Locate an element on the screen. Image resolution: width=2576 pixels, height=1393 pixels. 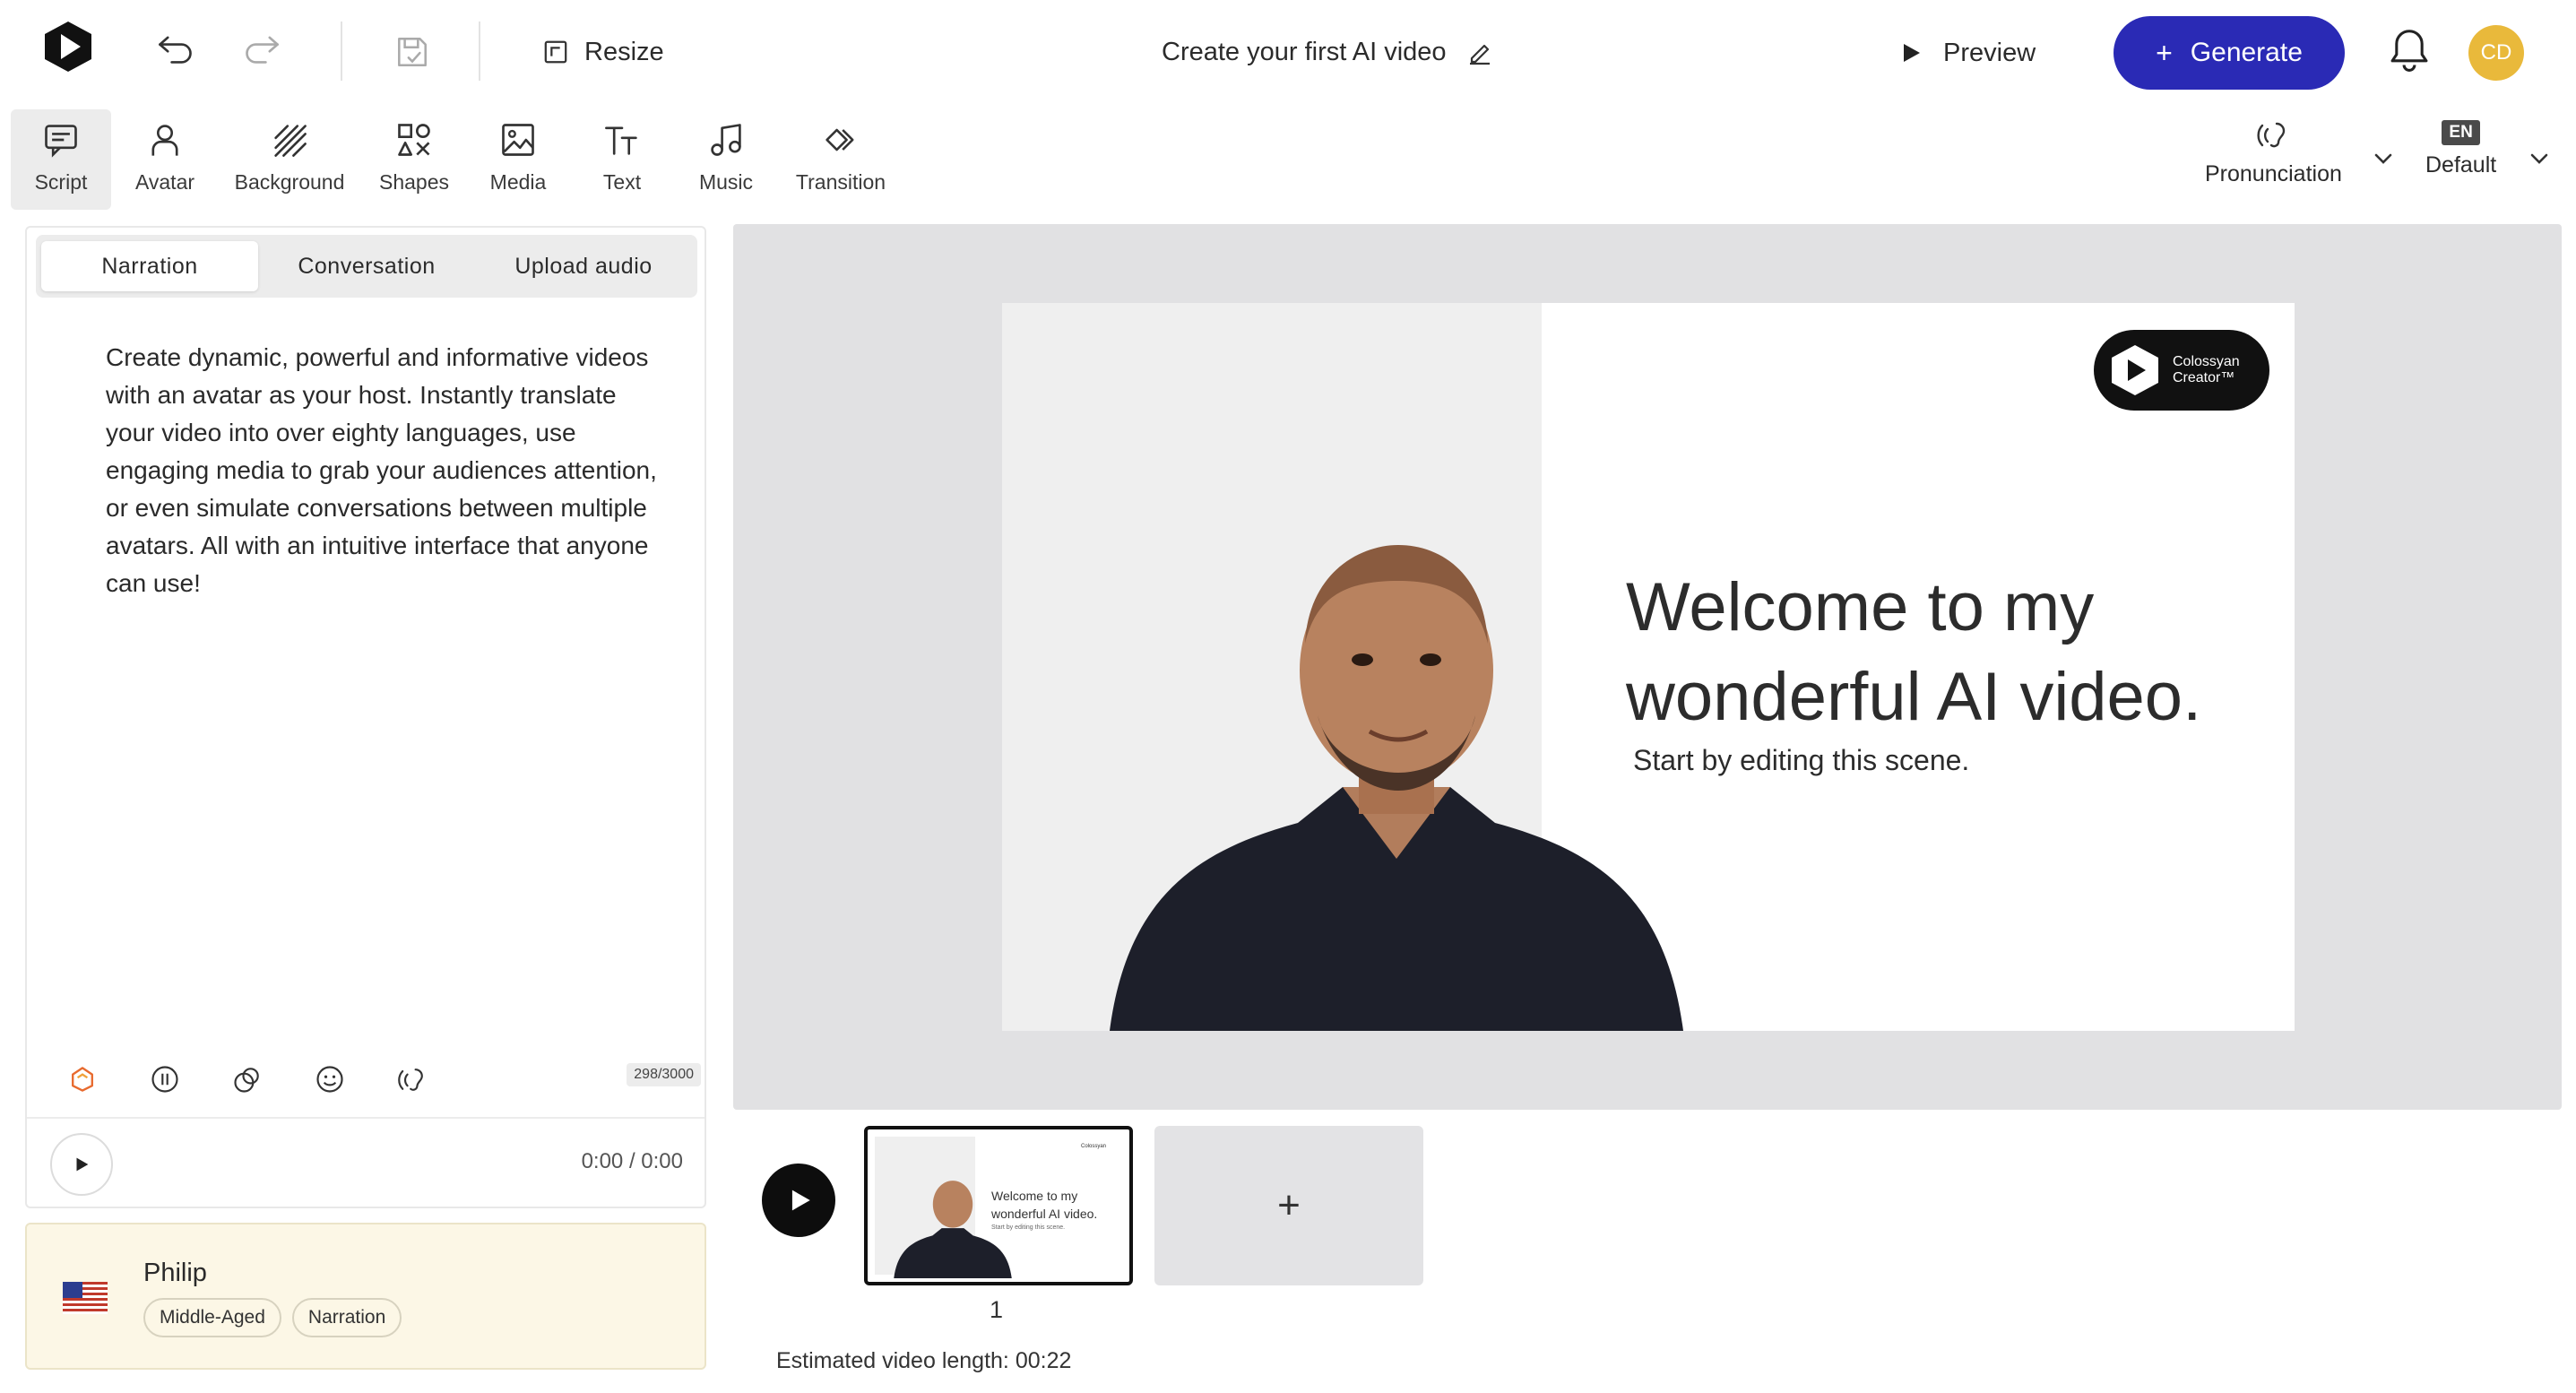
add-scene-button: + is located at coordinates (1288, 1205).